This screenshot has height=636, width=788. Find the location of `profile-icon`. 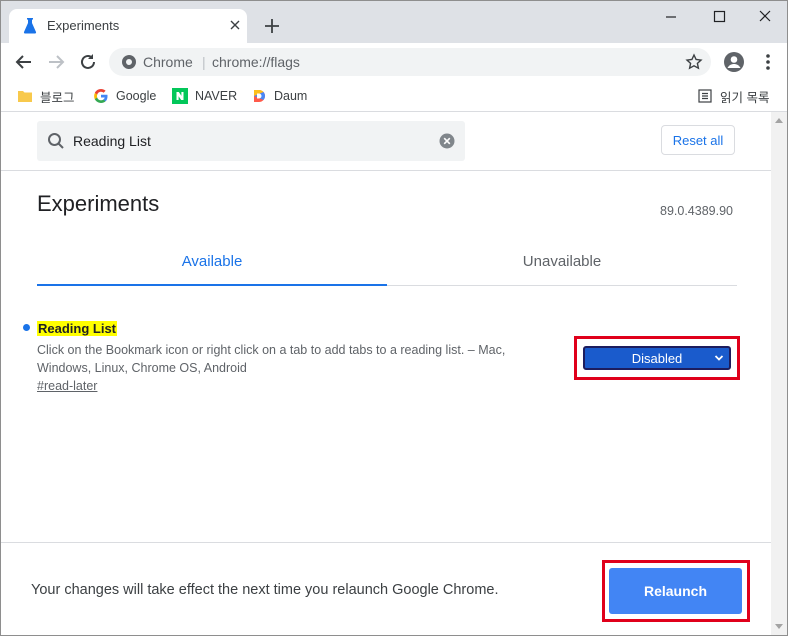

profile-icon is located at coordinates (734, 62).